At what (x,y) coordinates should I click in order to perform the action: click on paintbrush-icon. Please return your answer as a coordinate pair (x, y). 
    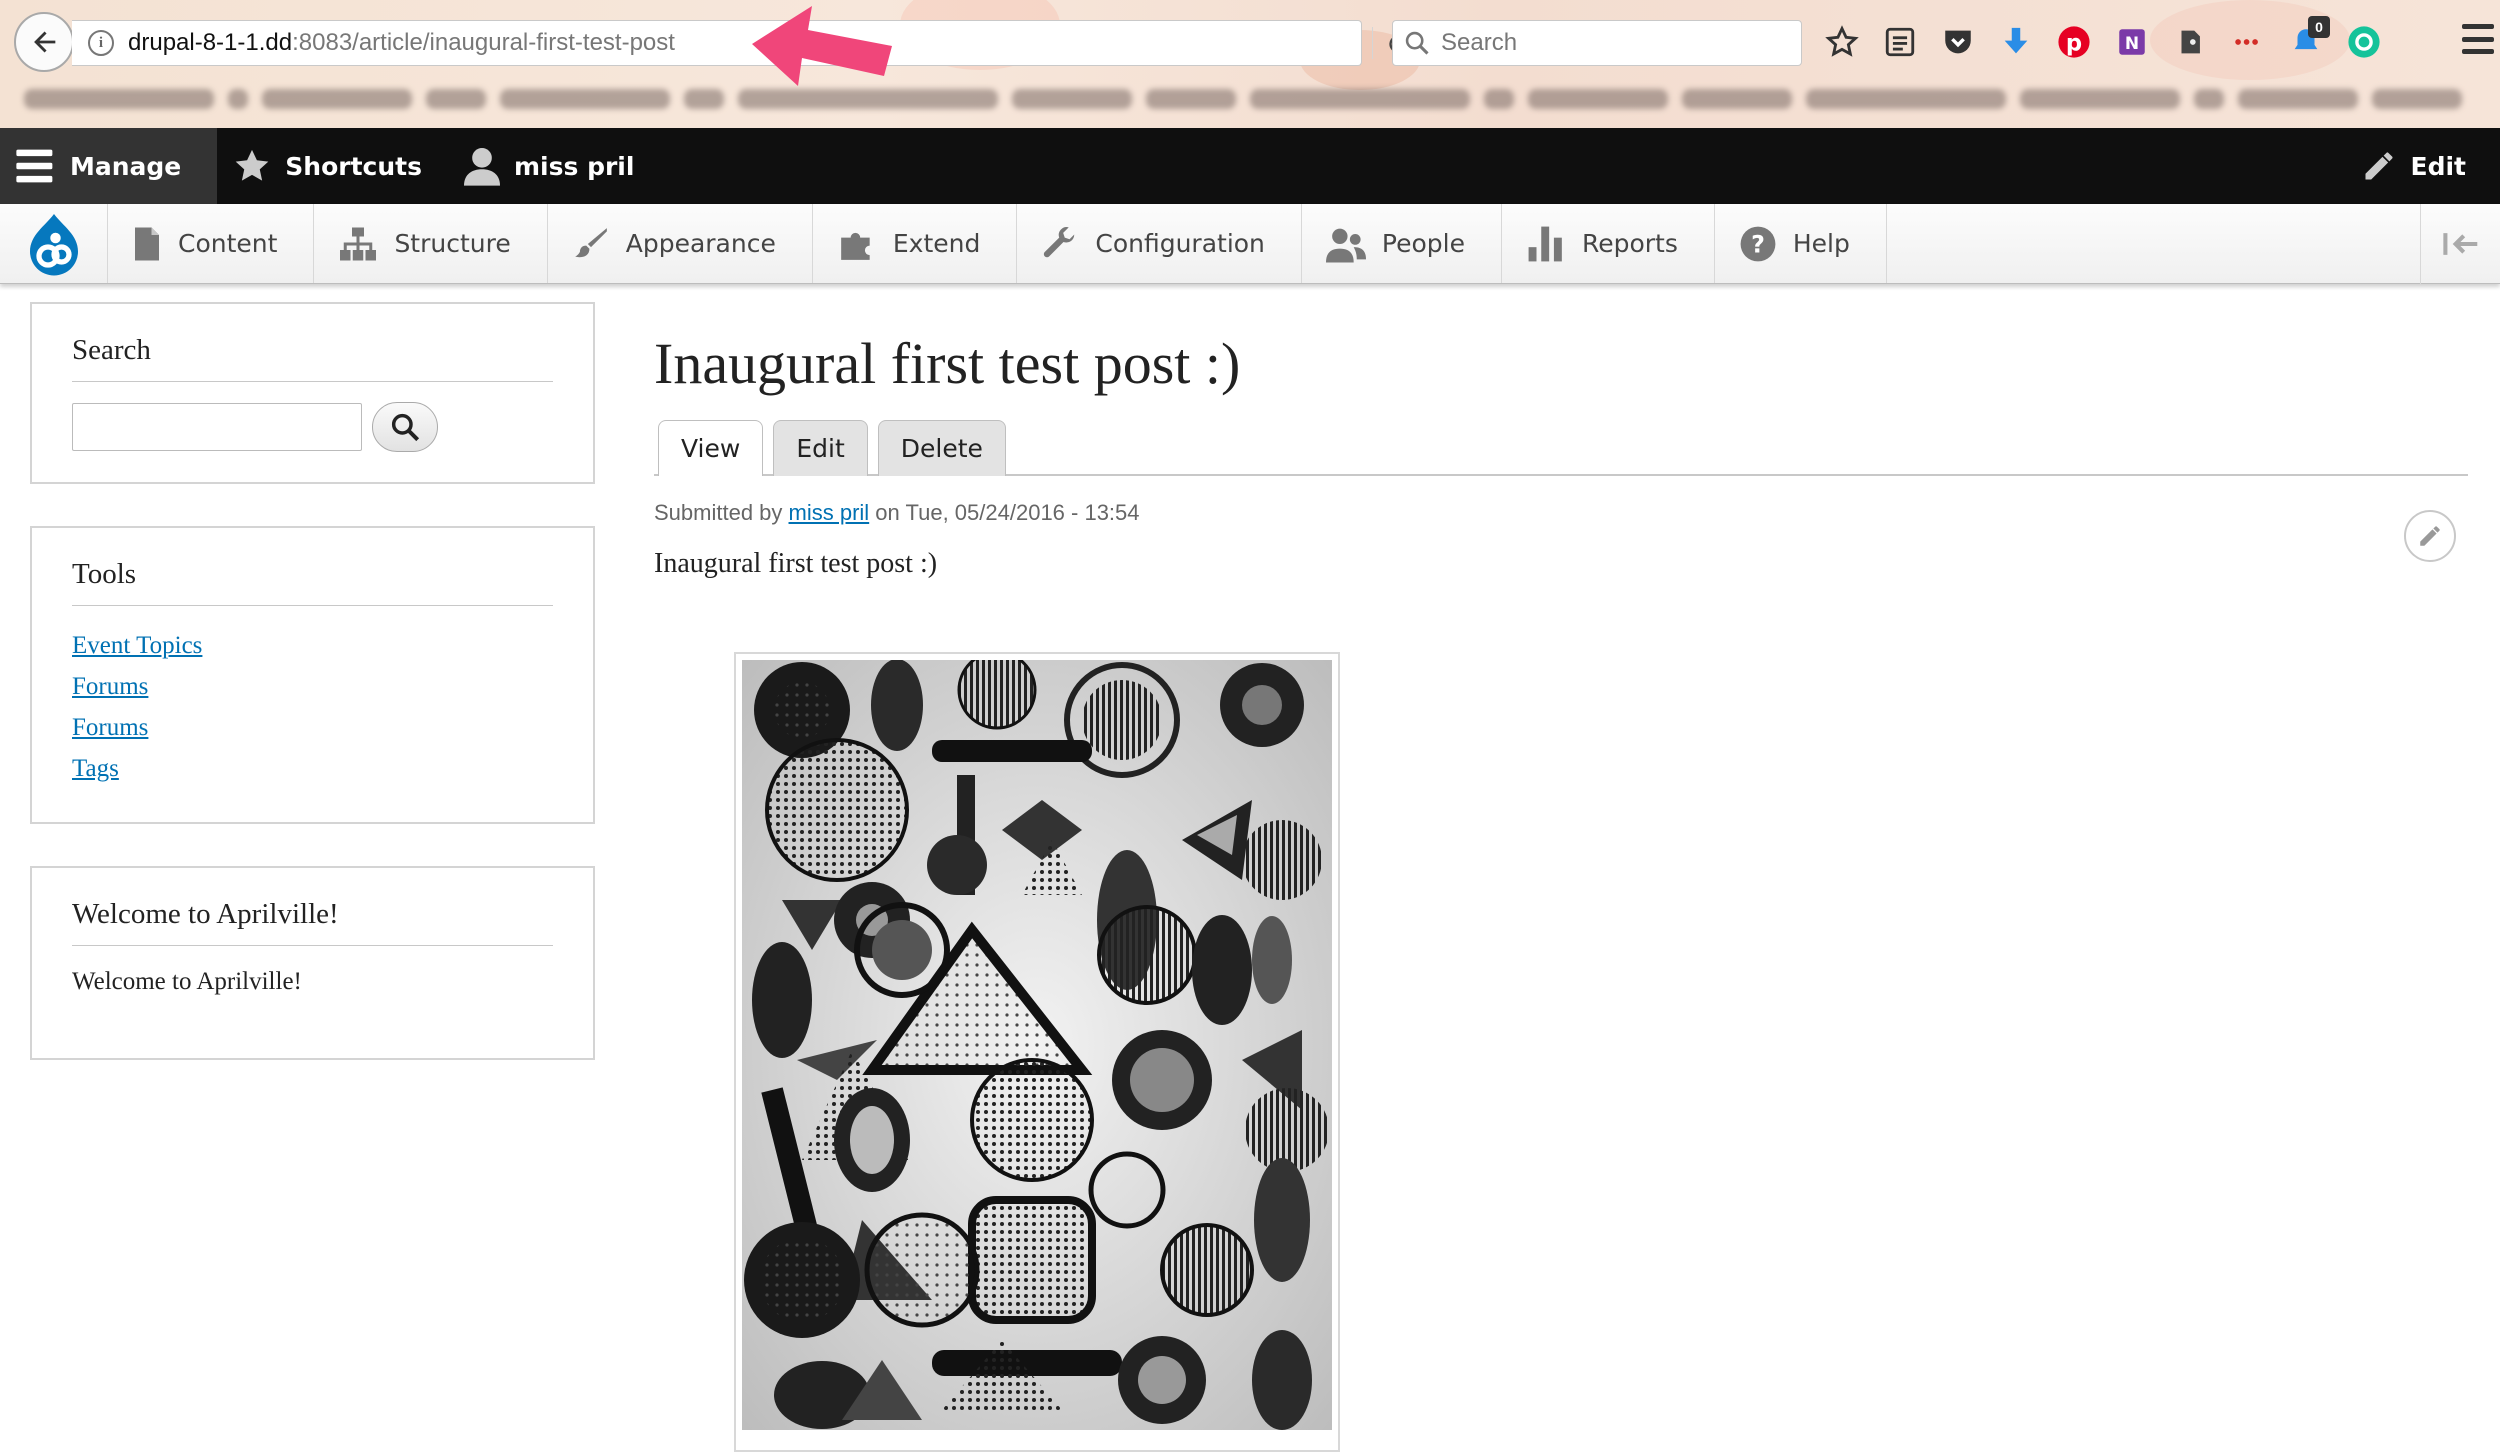
    Looking at the image, I should click on (590, 242).